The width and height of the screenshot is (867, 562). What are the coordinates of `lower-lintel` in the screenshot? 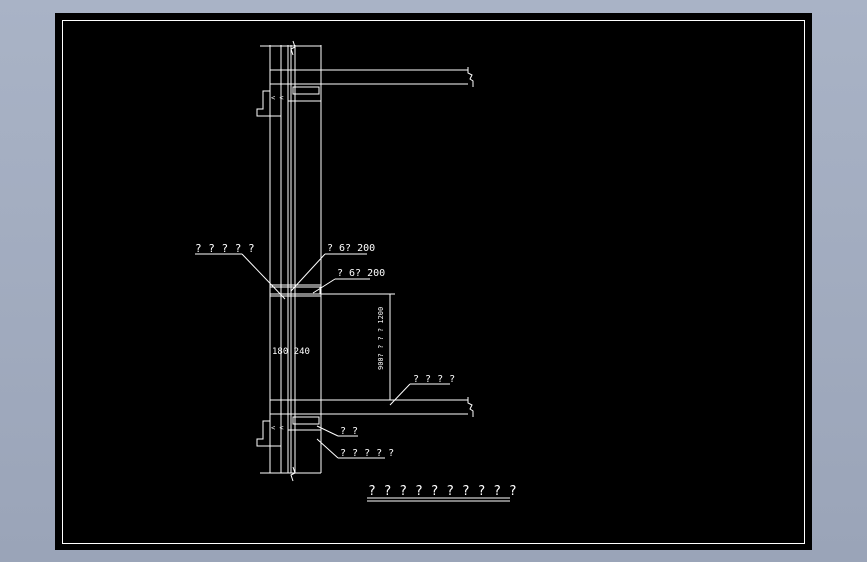 It's located at (306, 420).